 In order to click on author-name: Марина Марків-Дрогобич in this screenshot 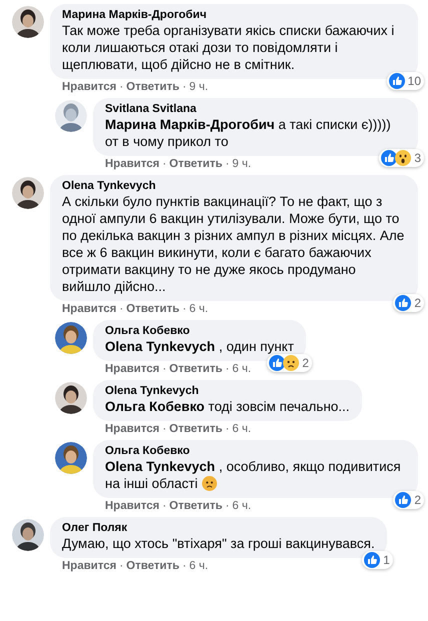, I will do `click(234, 15)`.